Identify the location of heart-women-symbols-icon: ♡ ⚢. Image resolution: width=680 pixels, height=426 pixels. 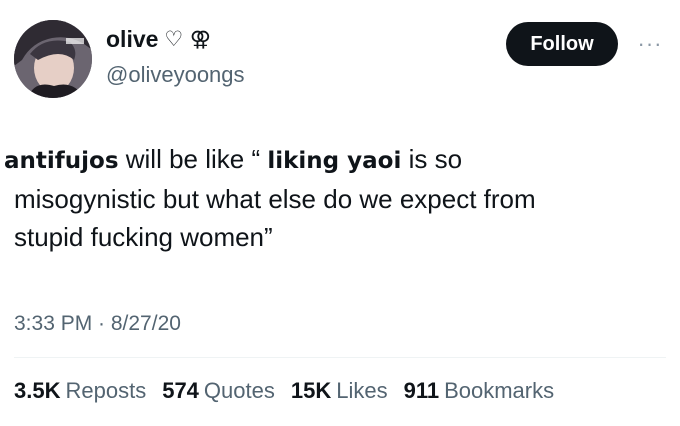
(188, 39).